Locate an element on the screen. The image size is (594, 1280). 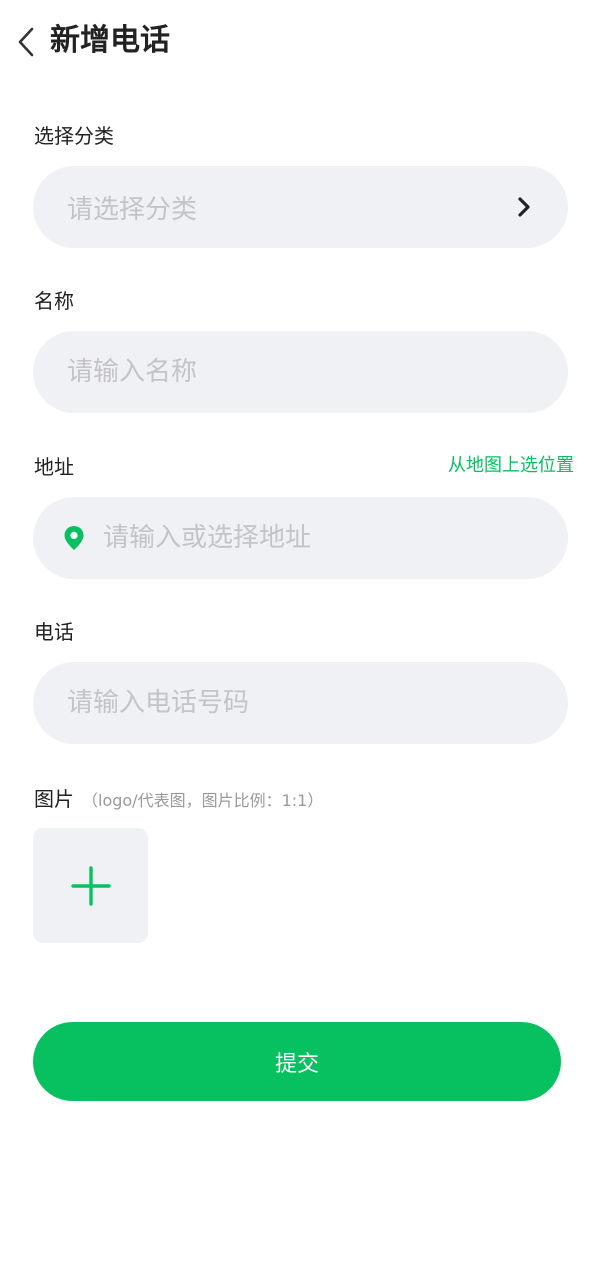
address-field-container is located at coordinates (300, 538).